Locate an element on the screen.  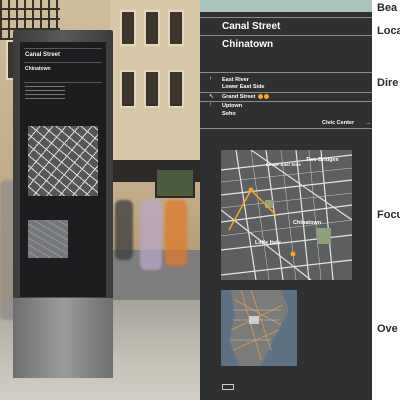
map-label: Lower East Side is located at coordinates (283, 164).